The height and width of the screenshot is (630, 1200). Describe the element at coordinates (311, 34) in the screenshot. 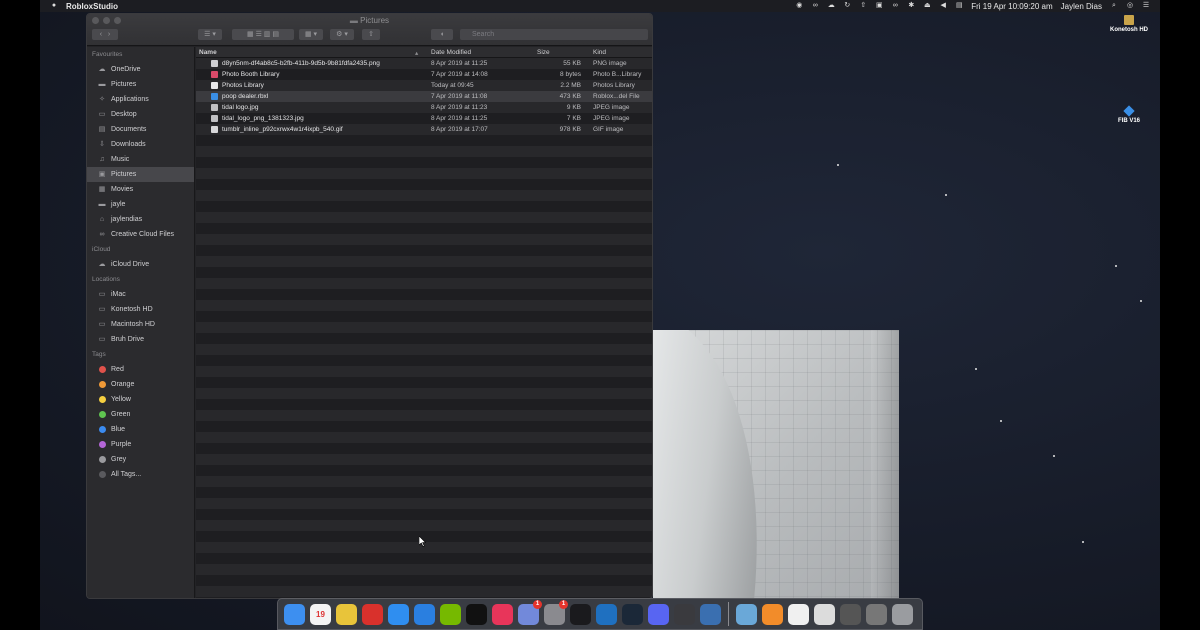

I see `arrange-button: ▦ ▾` at that location.